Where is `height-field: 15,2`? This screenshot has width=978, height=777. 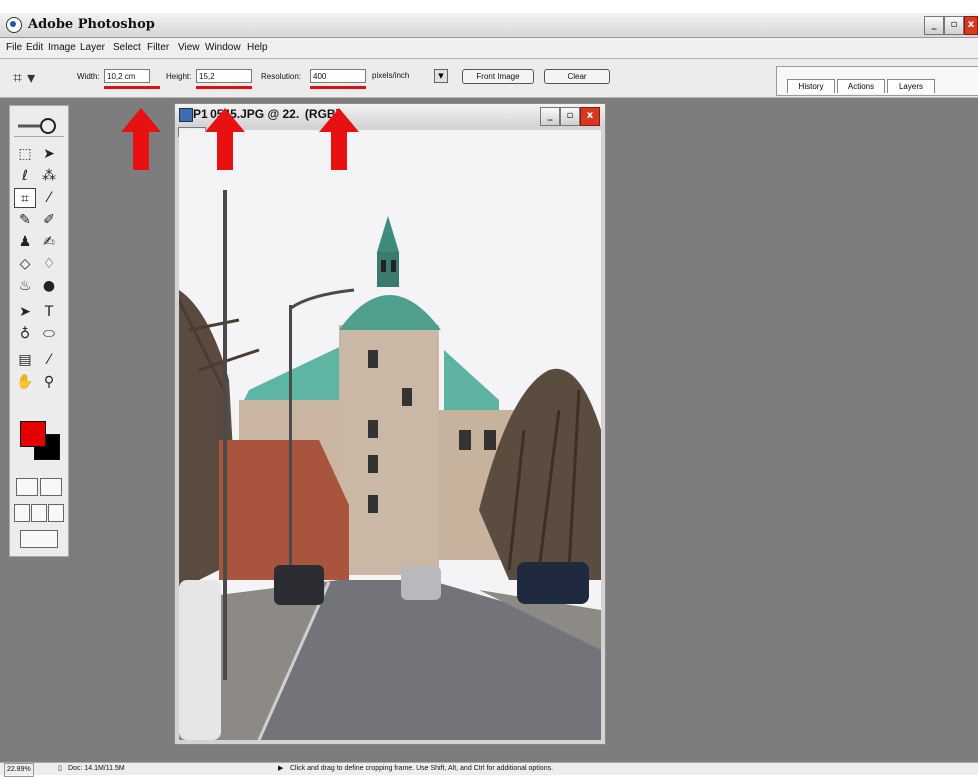 height-field: 15,2 is located at coordinates (224, 76).